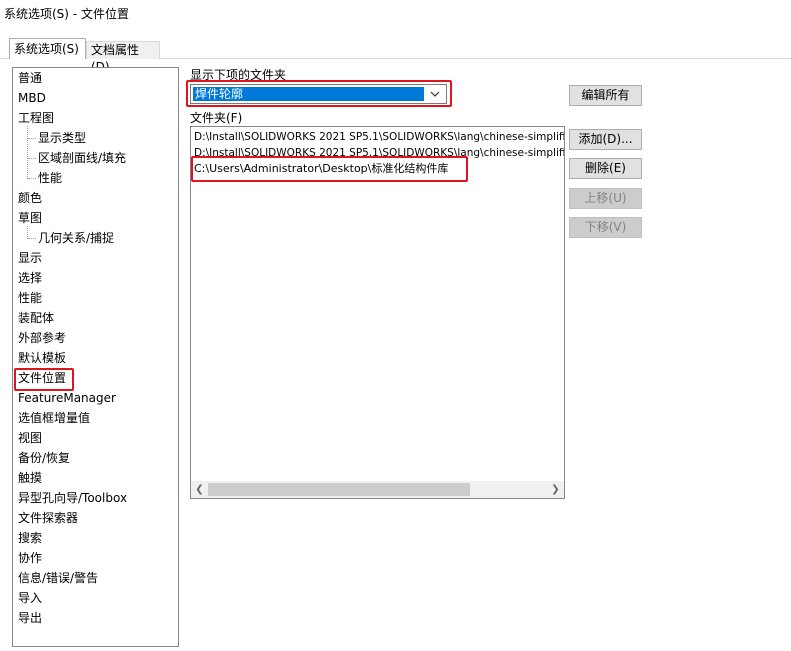  I want to click on tree-item-selection: 选择, so click(30, 278).